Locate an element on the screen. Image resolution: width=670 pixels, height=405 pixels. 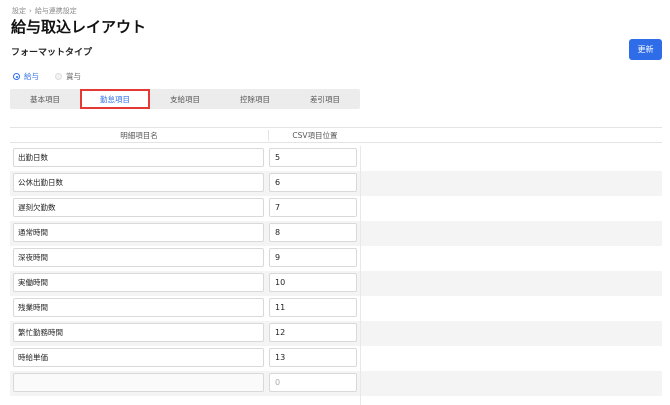
tab-attendance: 勤怠項目 is located at coordinates (115, 99).